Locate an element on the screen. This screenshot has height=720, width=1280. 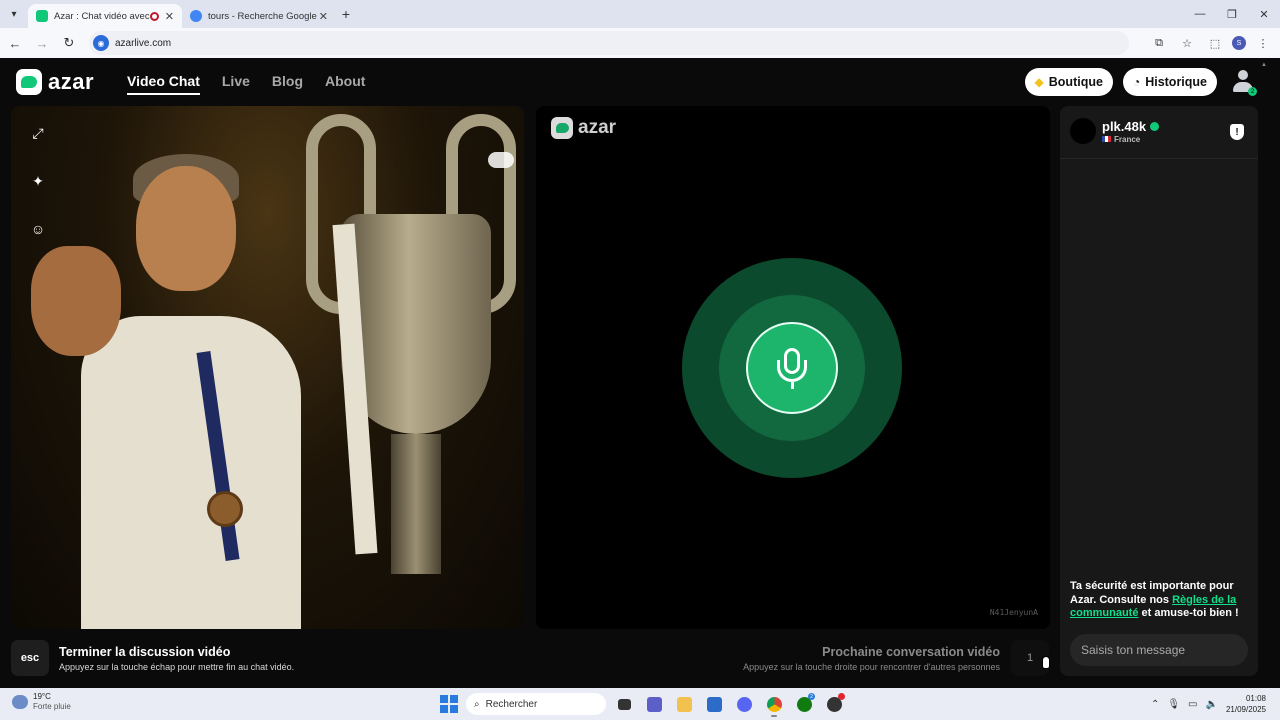
tab-title: Azar : Chat vidéo avec de n is located at coordinates (102, 16).